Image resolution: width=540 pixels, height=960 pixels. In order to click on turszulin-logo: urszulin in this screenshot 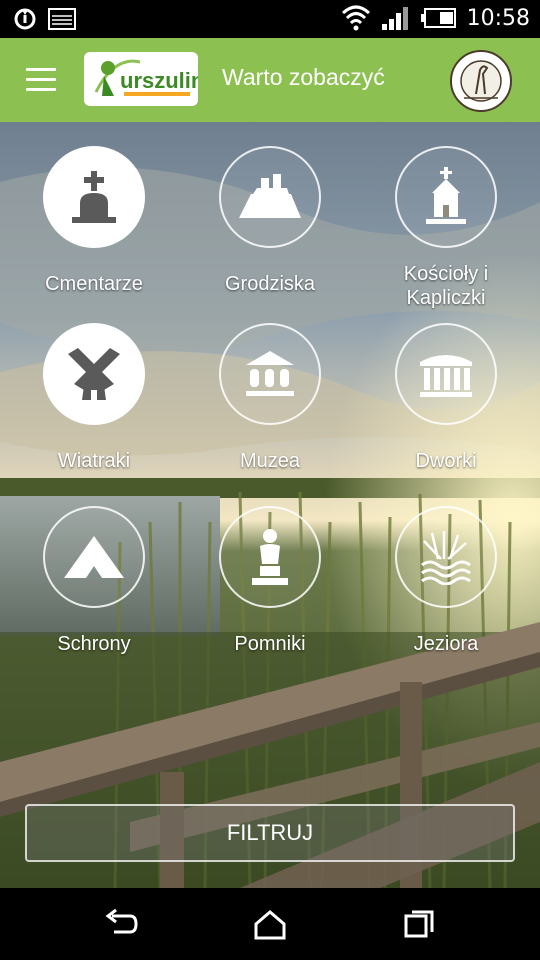, I will do `click(141, 79)`.